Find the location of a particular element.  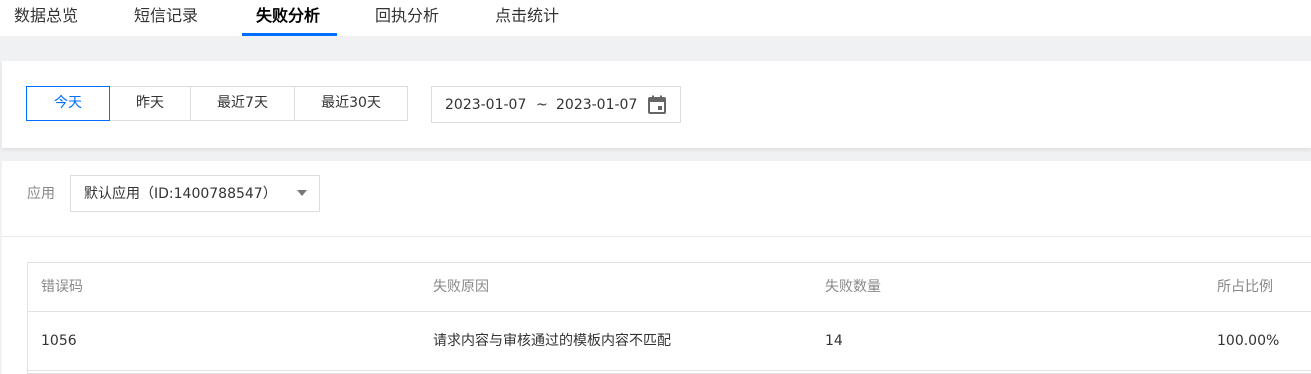

calendar-icon is located at coordinates (657, 105).